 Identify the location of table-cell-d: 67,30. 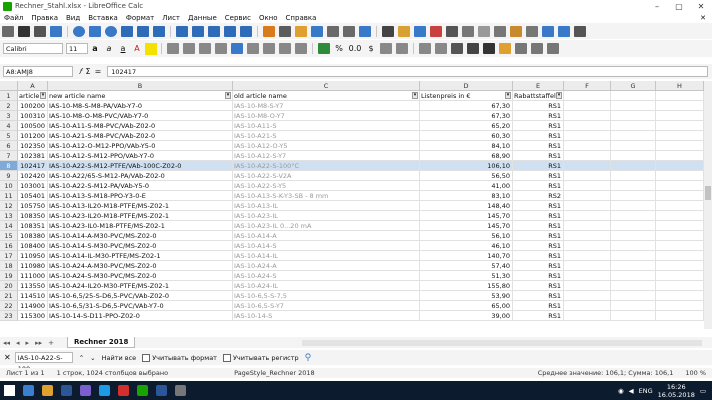
(466, 106).